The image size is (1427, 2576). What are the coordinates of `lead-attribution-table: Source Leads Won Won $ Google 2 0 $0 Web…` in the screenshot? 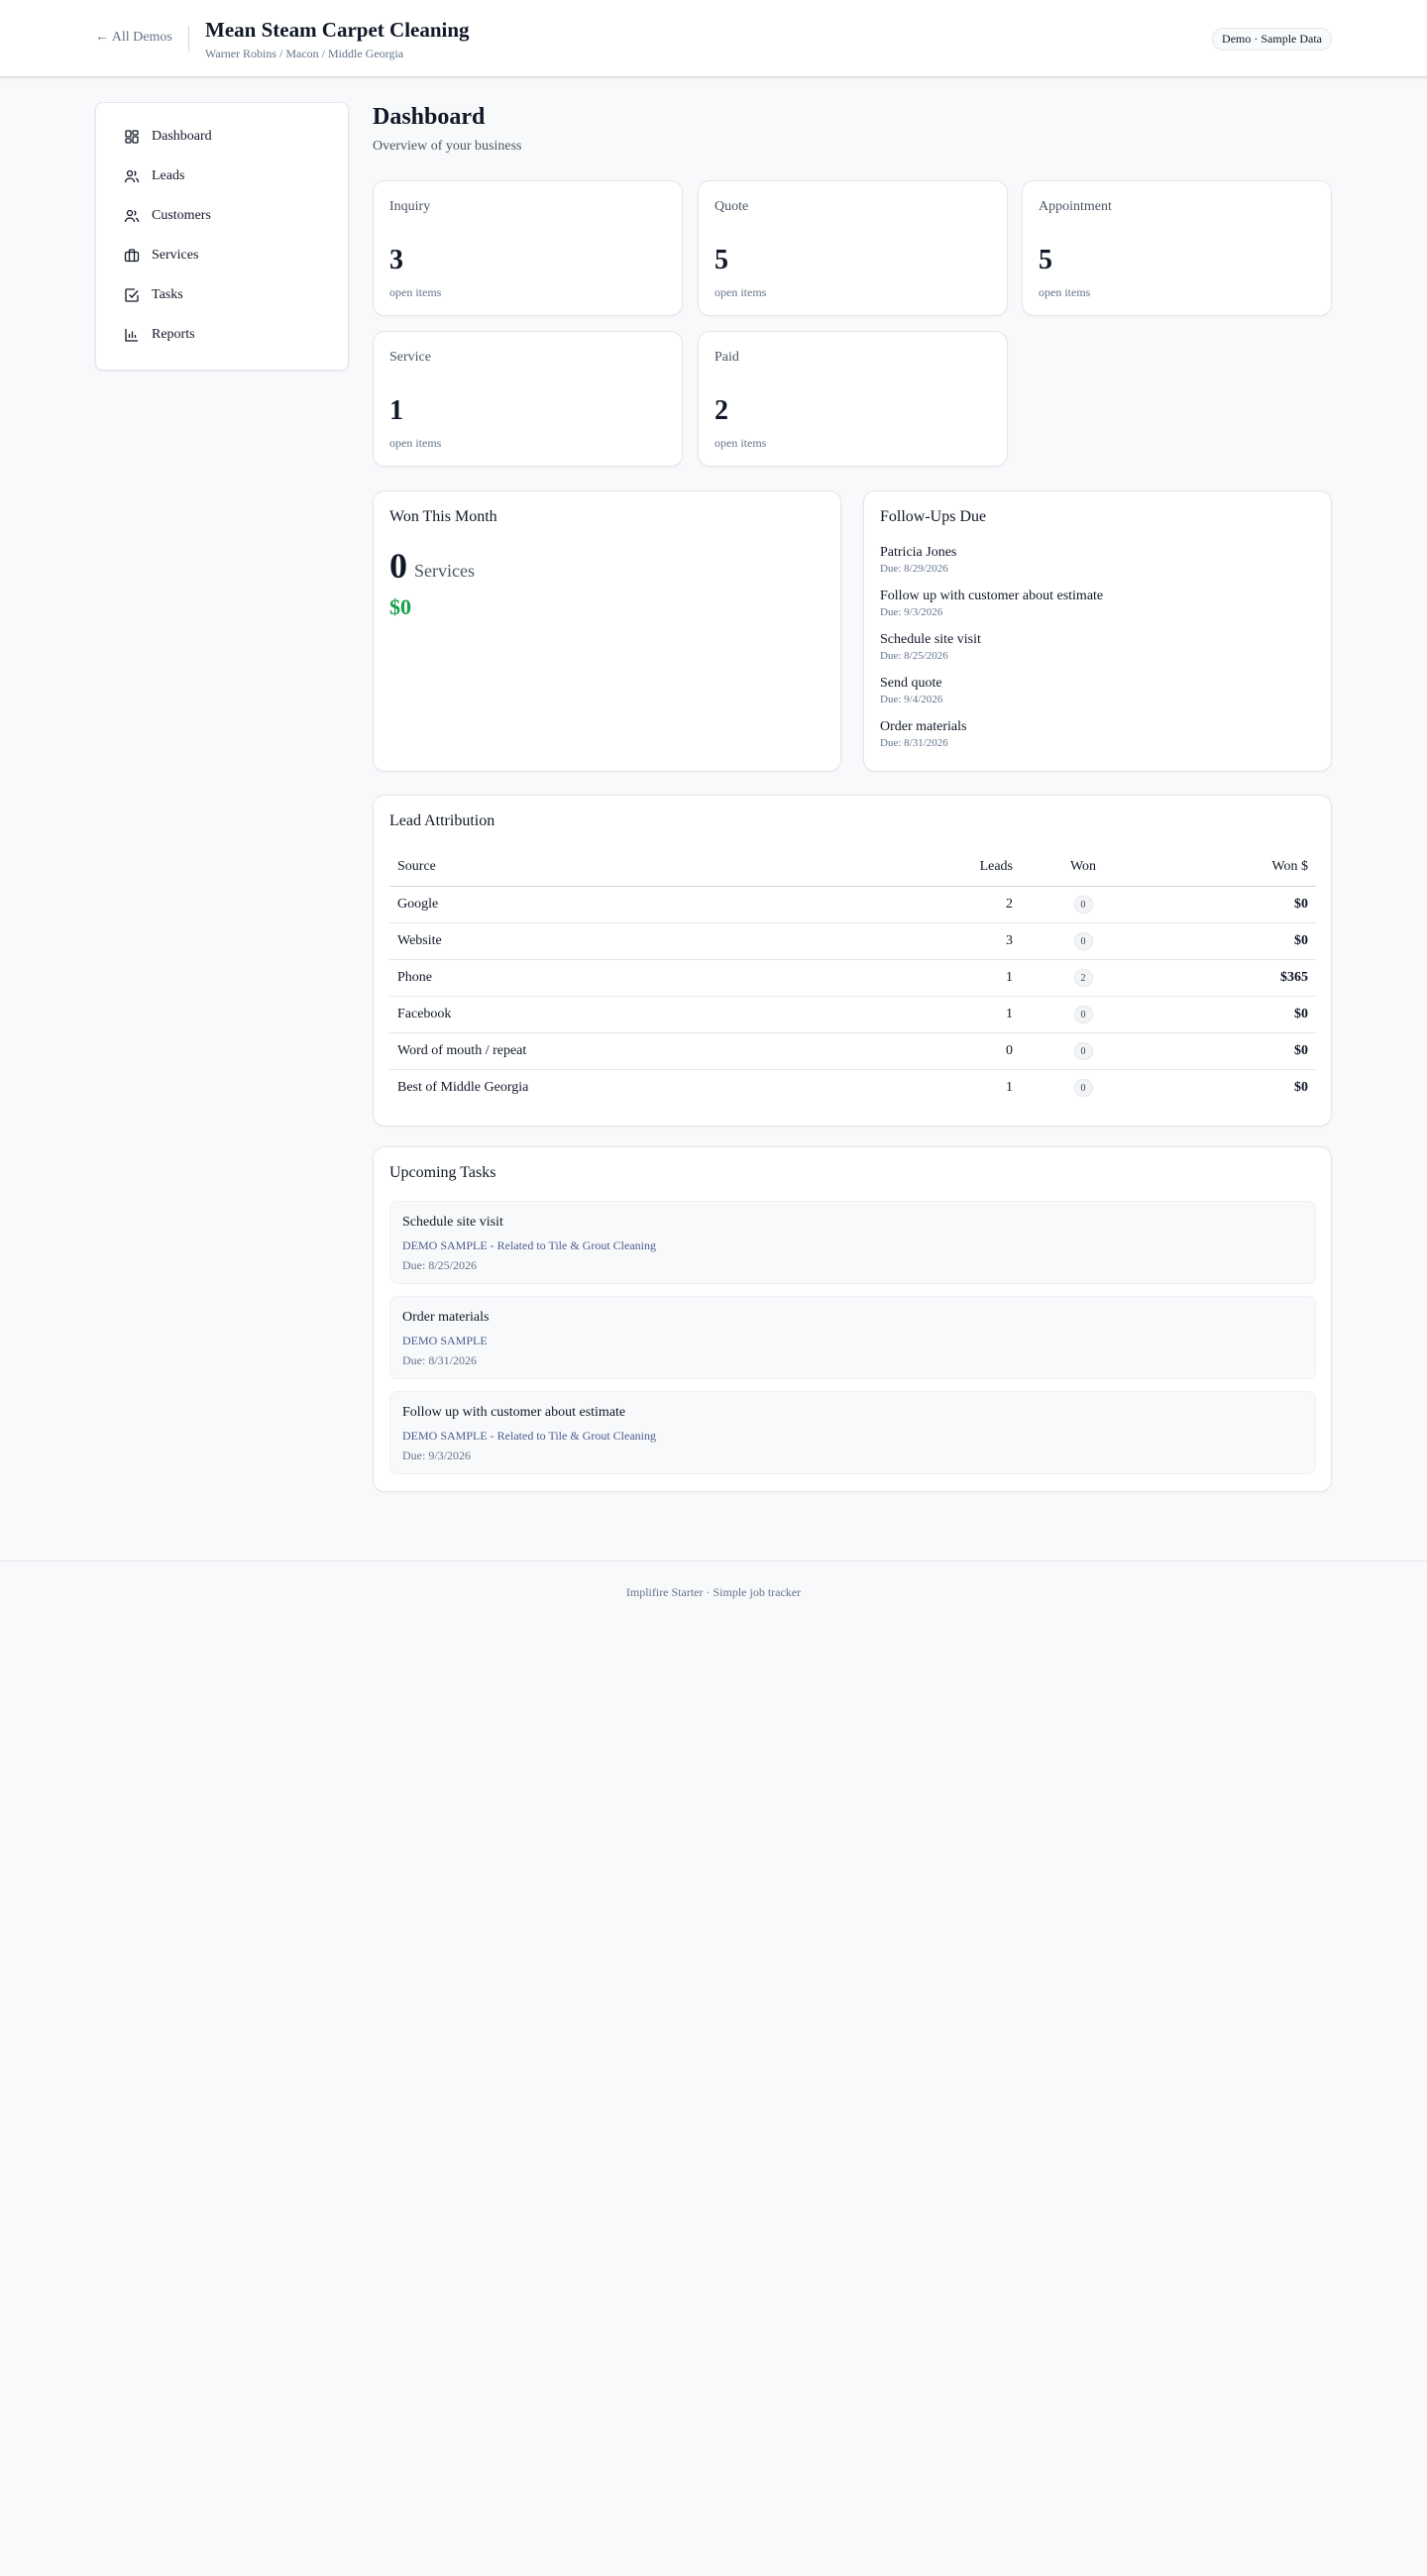 It's located at (852, 977).